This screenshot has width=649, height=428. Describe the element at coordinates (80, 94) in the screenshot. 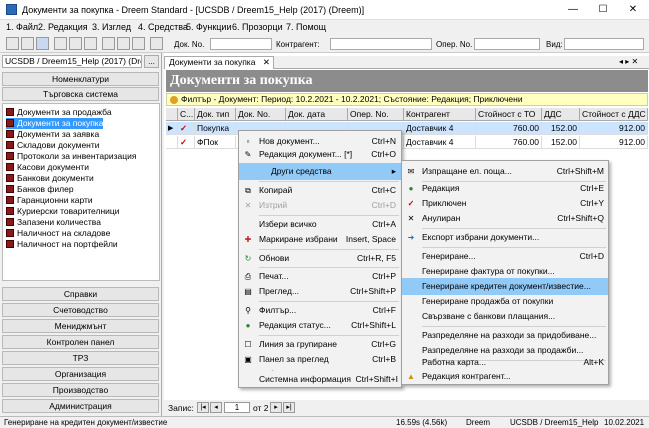

I see `nav-targovska-sistema: Търговска система` at that location.